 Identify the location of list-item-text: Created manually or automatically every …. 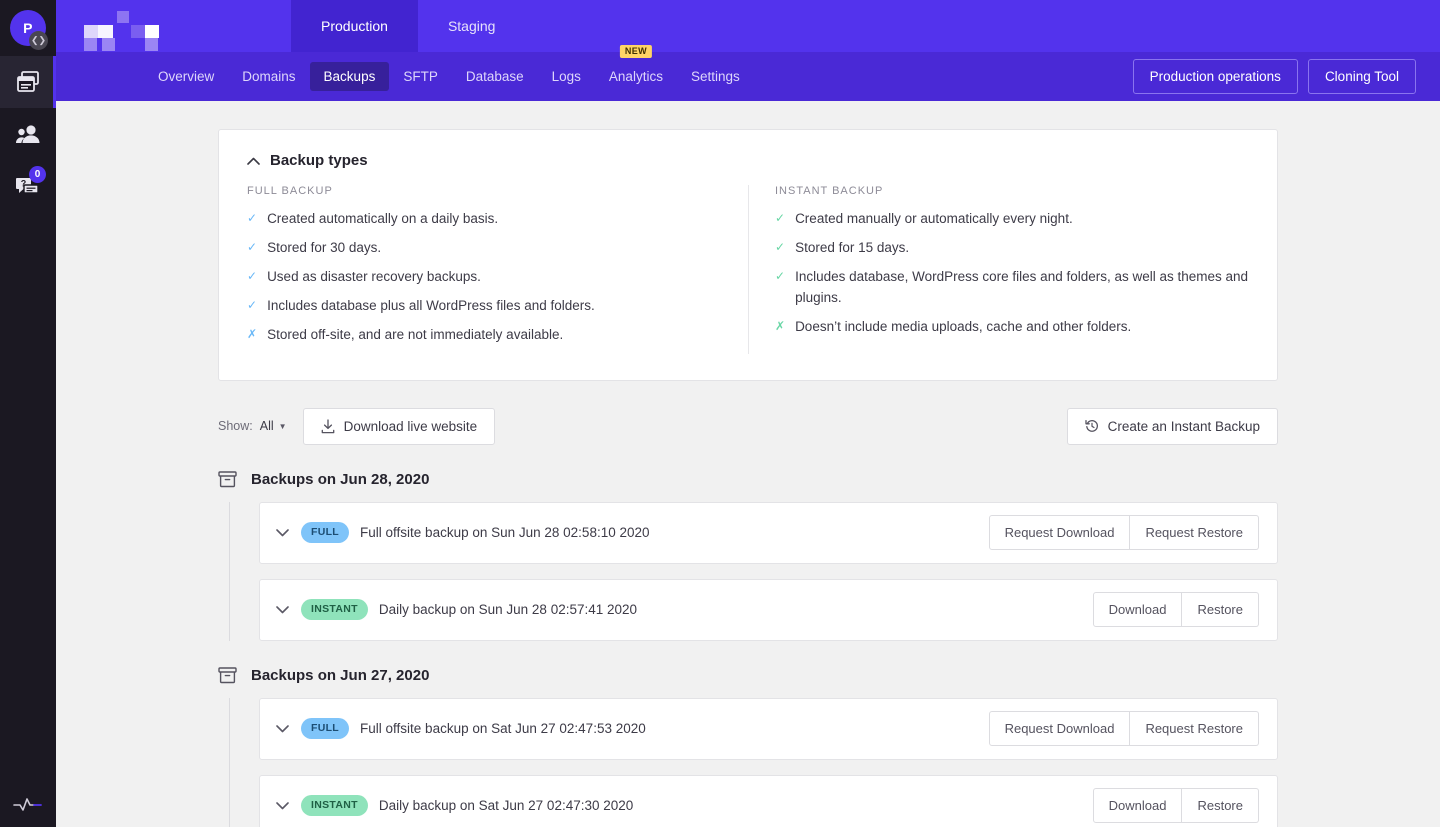
(934, 218).